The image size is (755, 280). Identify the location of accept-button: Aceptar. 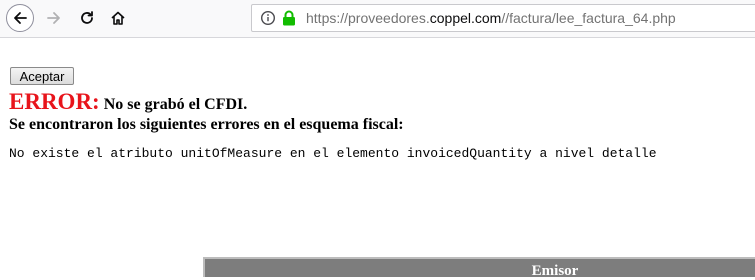
(42, 76).